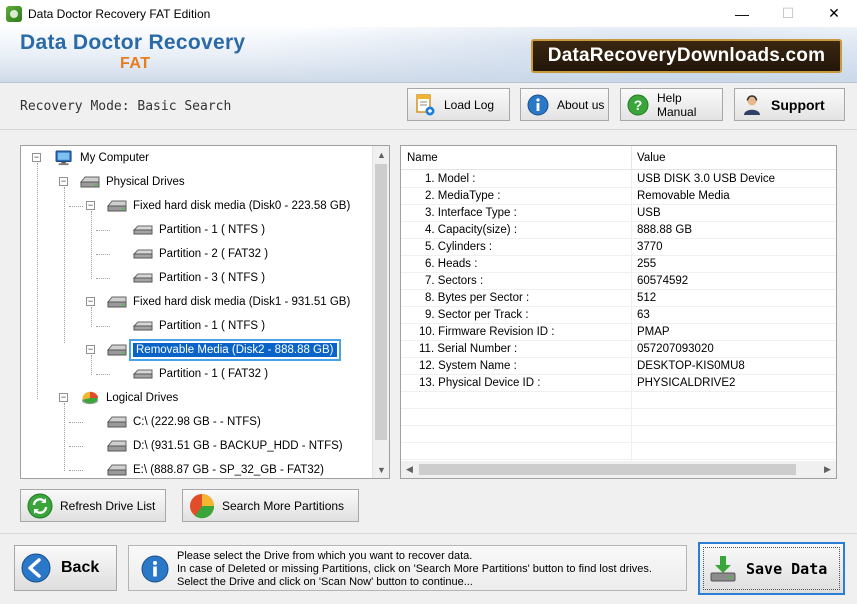 This screenshot has width=857, height=604. Describe the element at coordinates (618, 366) in the screenshot. I see `list-item: 12. System Name : DESKTOP-KIS0MU8` at that location.